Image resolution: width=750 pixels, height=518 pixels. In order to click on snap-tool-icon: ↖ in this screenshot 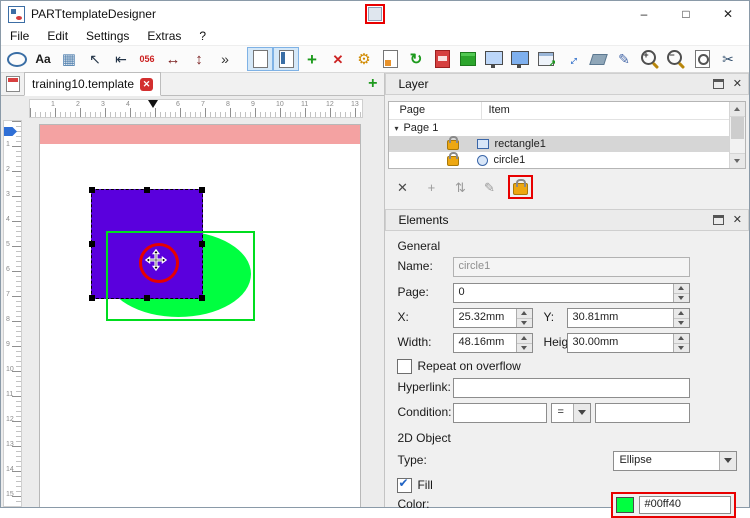, I will do `click(95, 59)`.